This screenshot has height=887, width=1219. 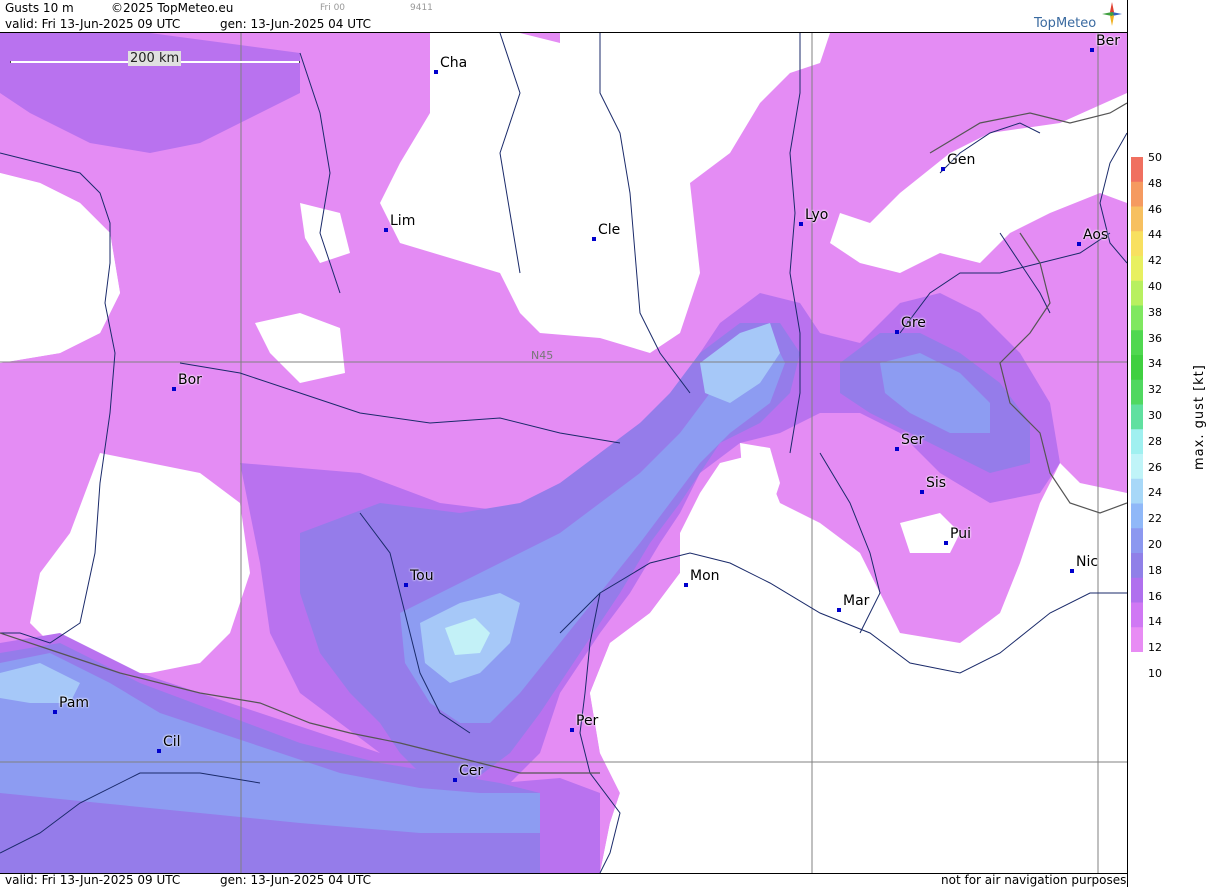 What do you see at coordinates (471, 771) in the screenshot?
I see `city-label: Cer` at bounding box center [471, 771].